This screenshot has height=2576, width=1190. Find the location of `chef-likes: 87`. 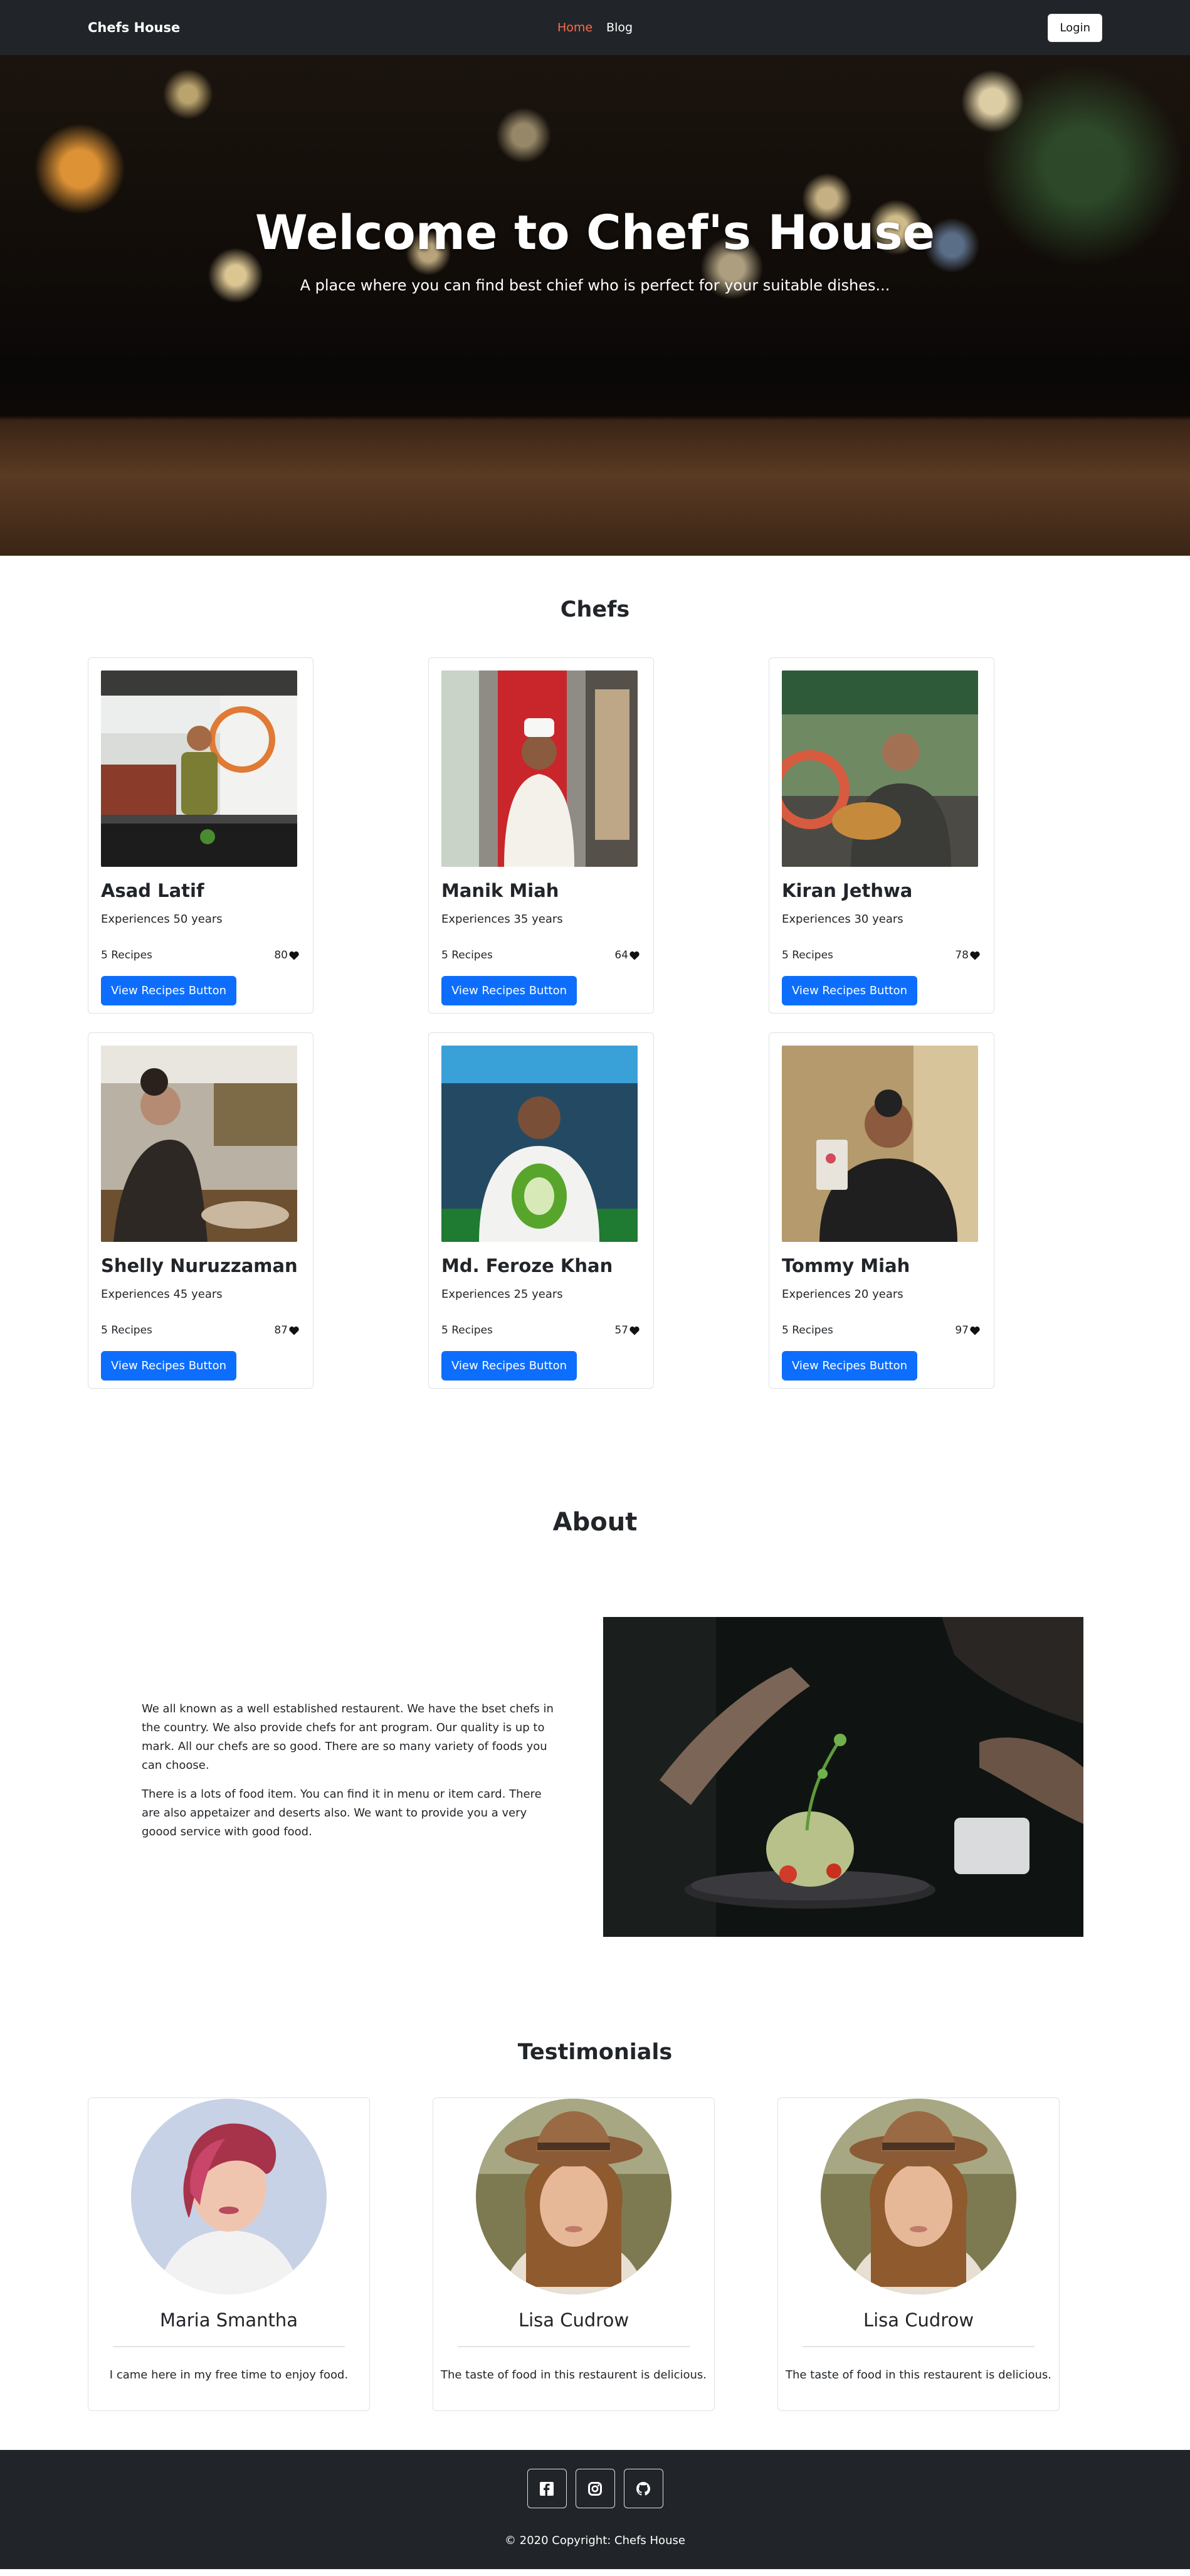

chef-likes: 87 is located at coordinates (286, 1330).